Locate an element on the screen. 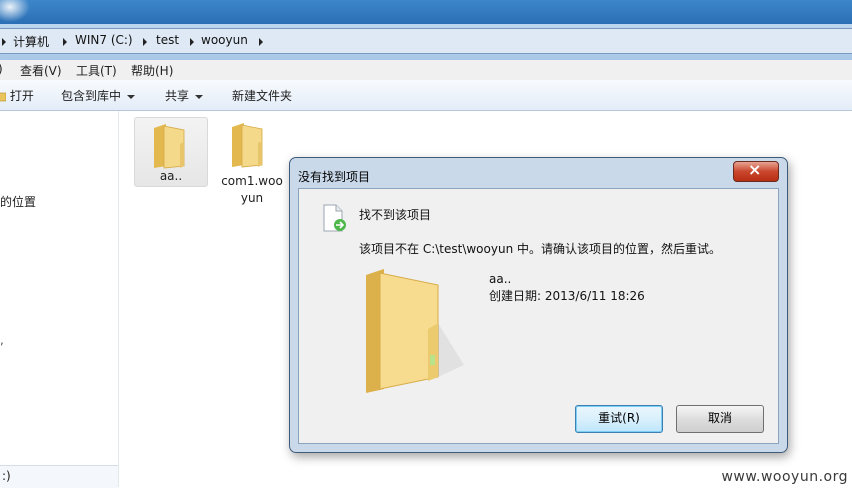 Image resolution: width=852 pixels, height=488 pixels. large-folder-icon is located at coordinates (415, 331).